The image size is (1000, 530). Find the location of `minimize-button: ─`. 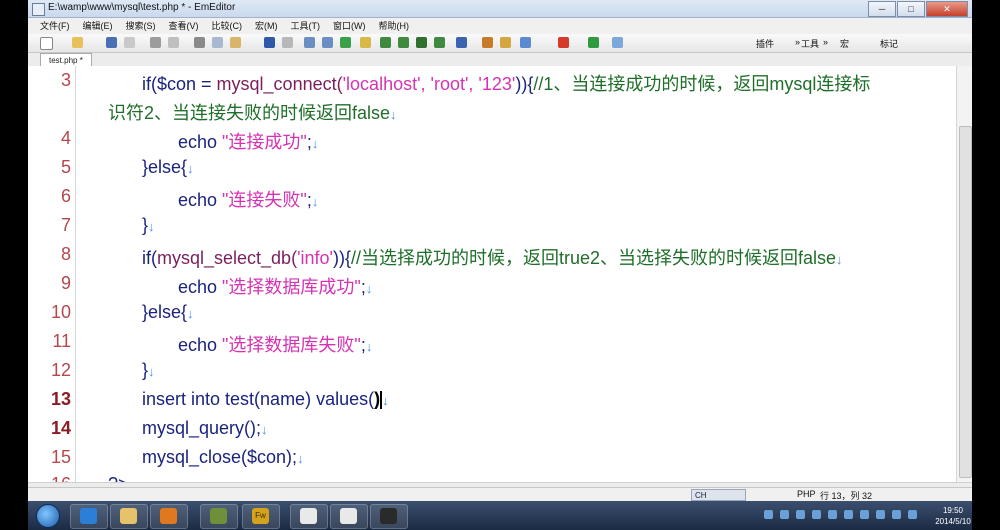

minimize-button: ─ is located at coordinates (882, 9).